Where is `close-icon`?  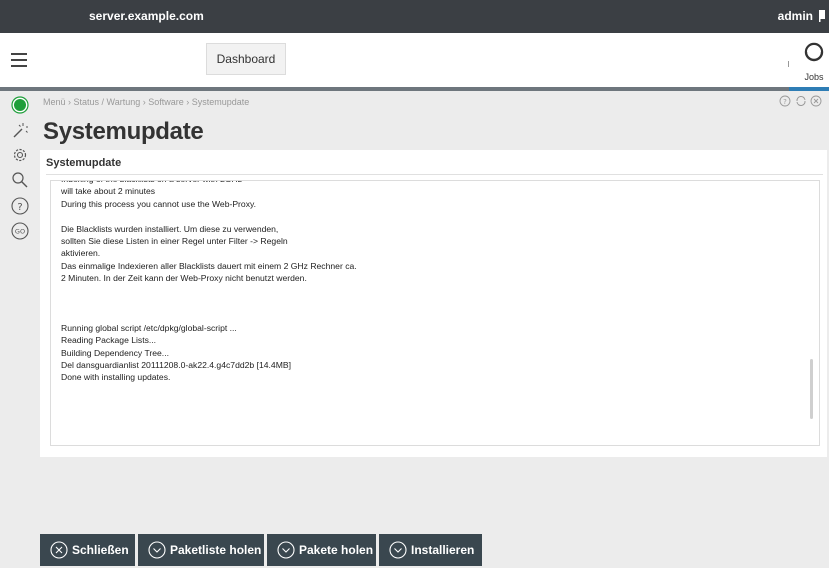
close-icon is located at coordinates (816, 101).